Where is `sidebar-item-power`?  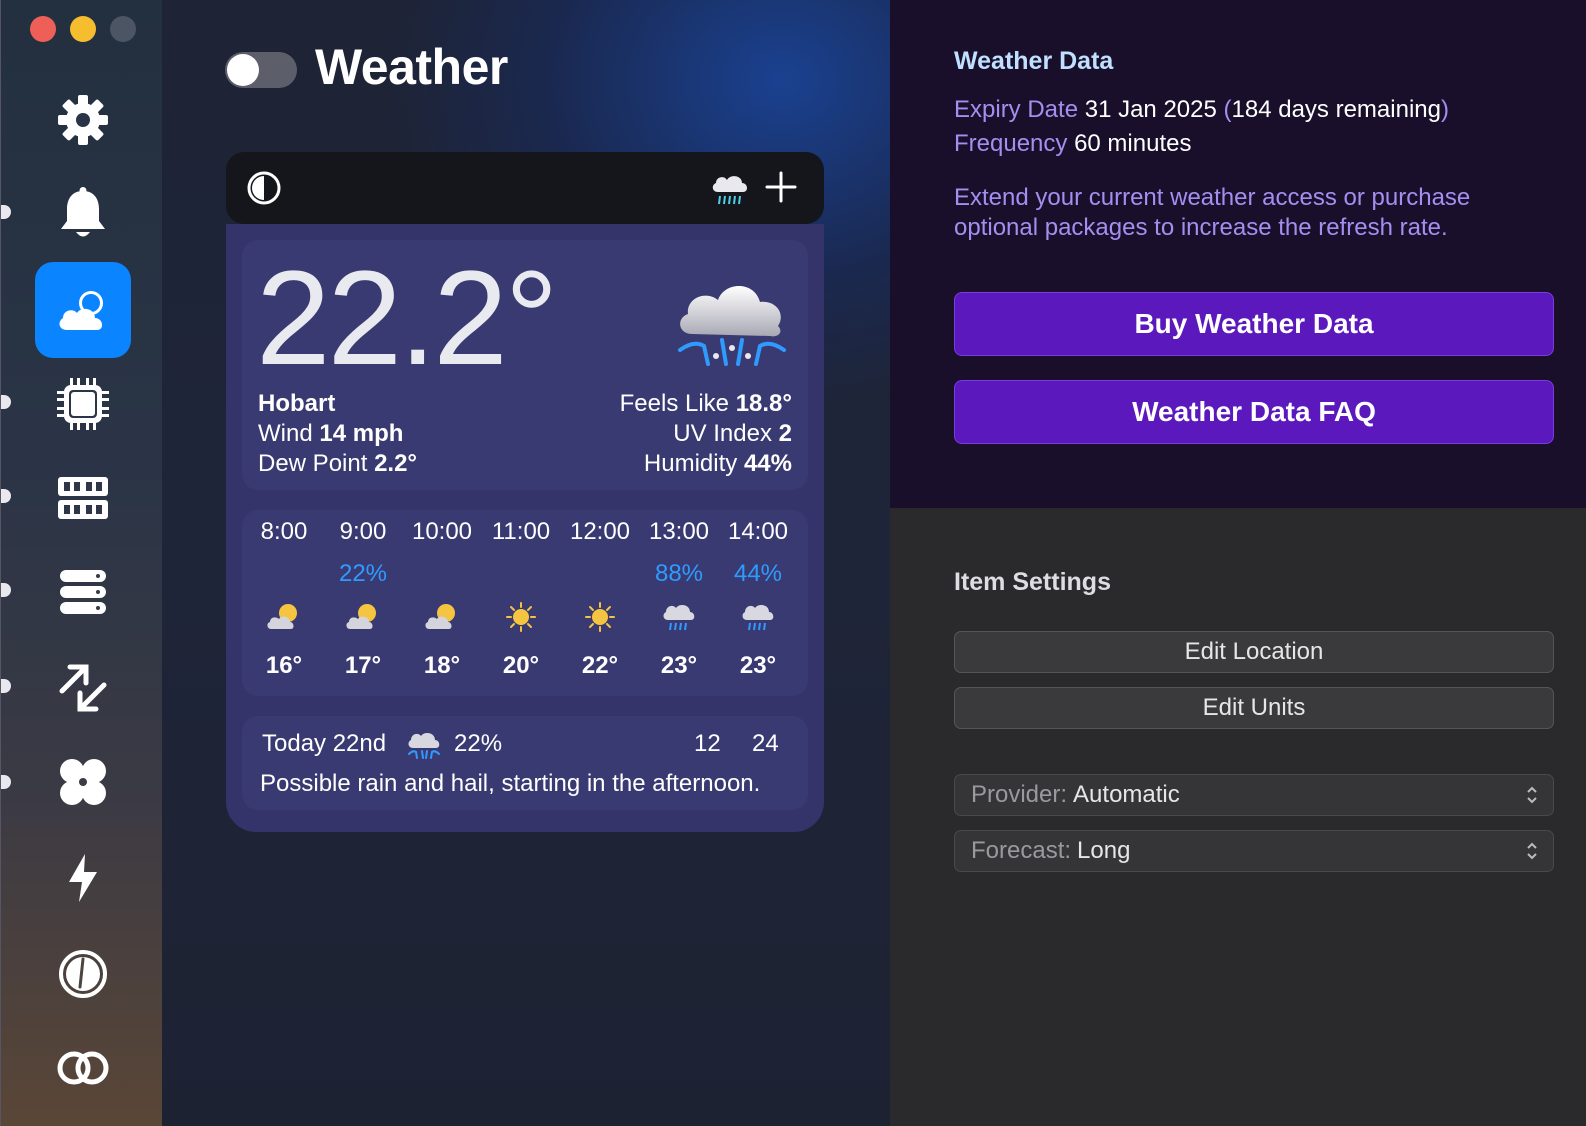
sidebar-item-power is located at coordinates (83, 878).